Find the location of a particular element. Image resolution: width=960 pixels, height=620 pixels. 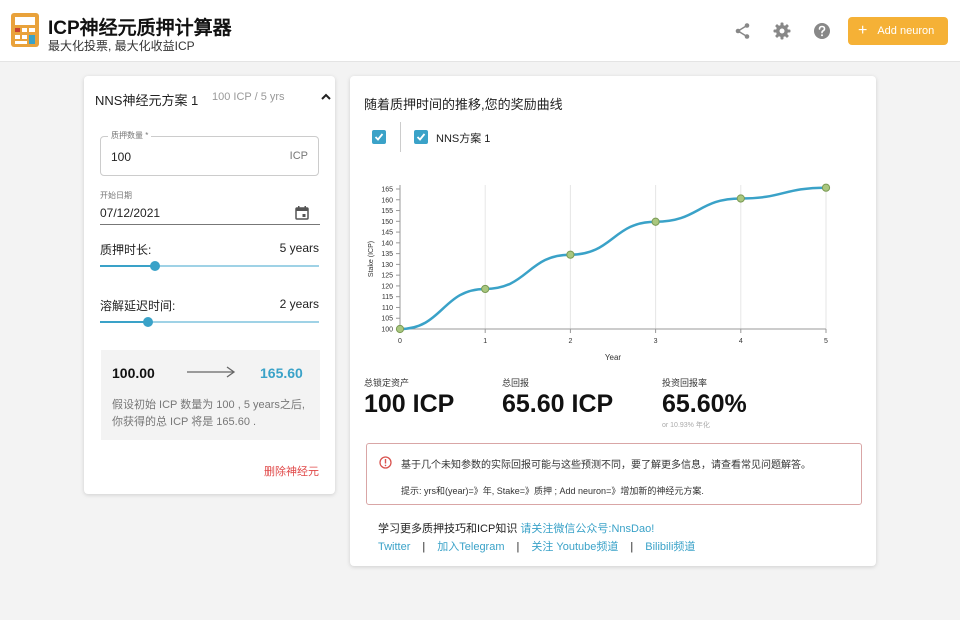

stake-amount-unit: ICP is located at coordinates (298, 156).